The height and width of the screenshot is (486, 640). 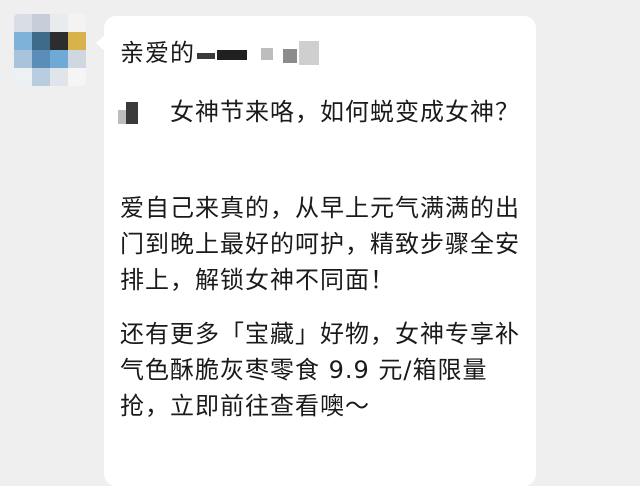 What do you see at coordinates (157, 52) in the screenshot?
I see `greeting-text: 亲爱的` at bounding box center [157, 52].